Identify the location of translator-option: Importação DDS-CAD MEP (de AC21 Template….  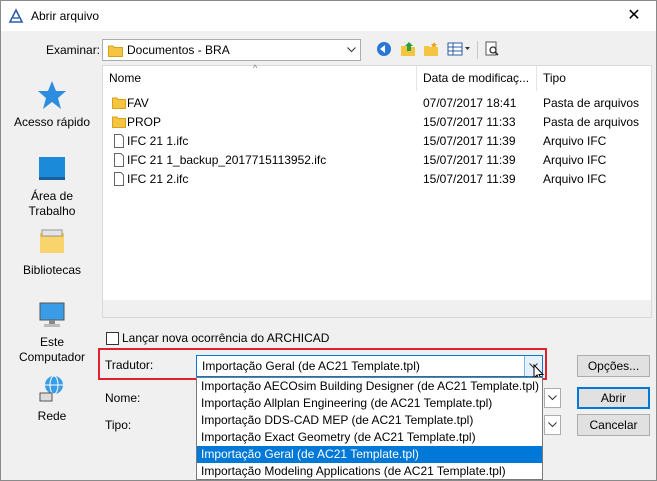
(369, 420).